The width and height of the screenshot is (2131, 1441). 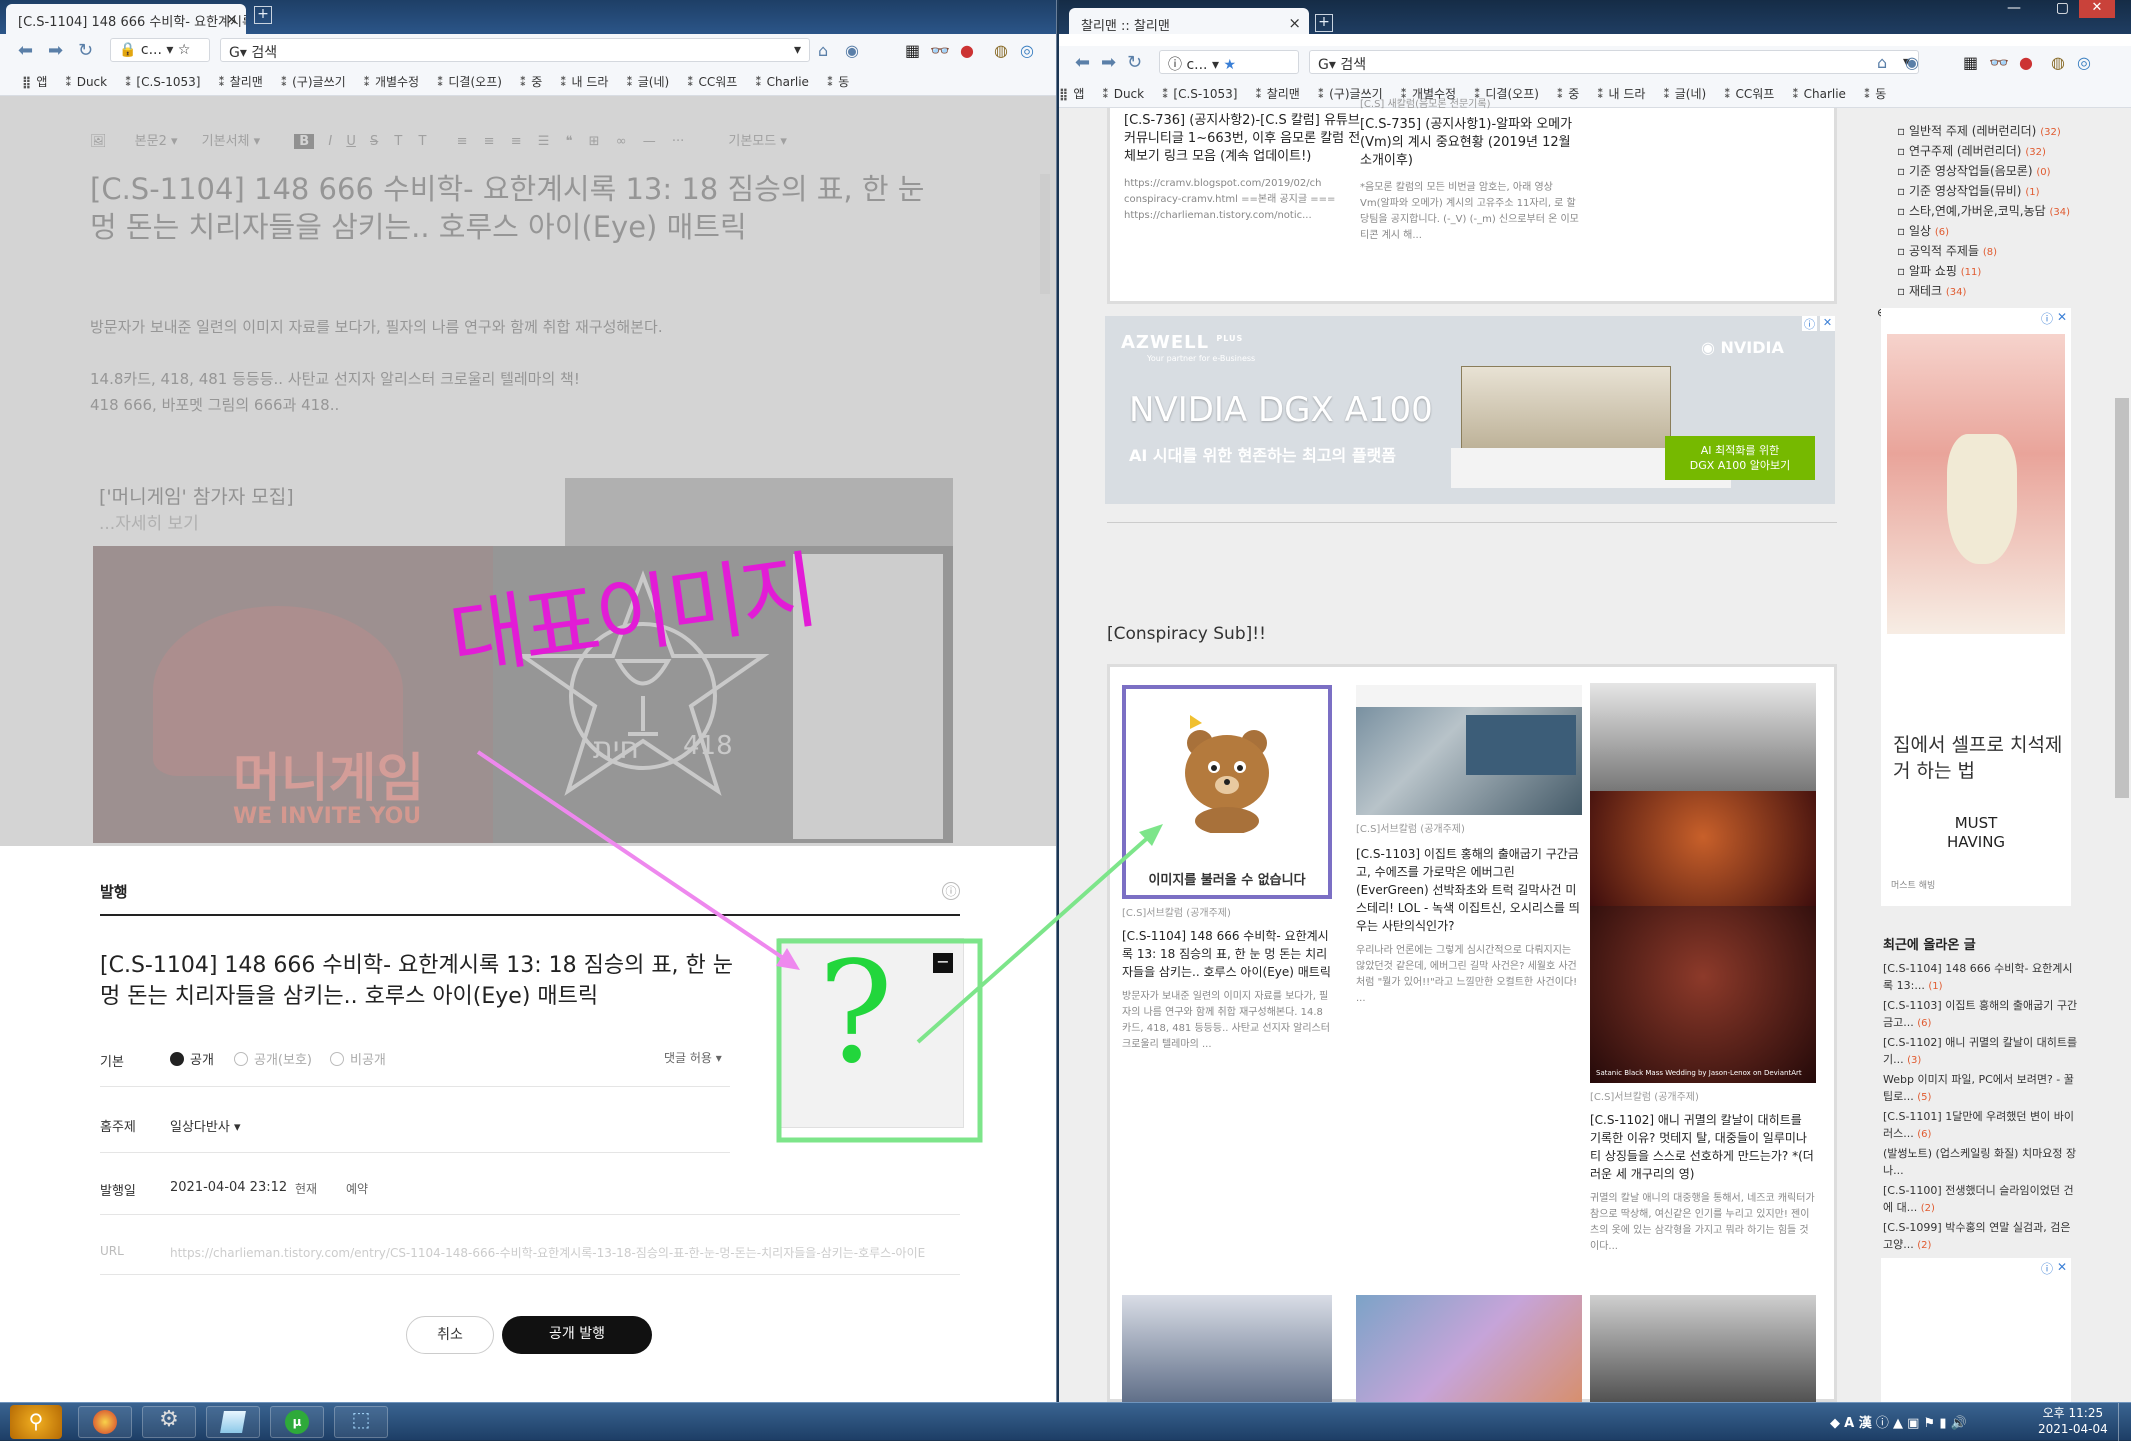 What do you see at coordinates (361, 1422) in the screenshot?
I see `taskbar-network-icon: ⬚` at bounding box center [361, 1422].